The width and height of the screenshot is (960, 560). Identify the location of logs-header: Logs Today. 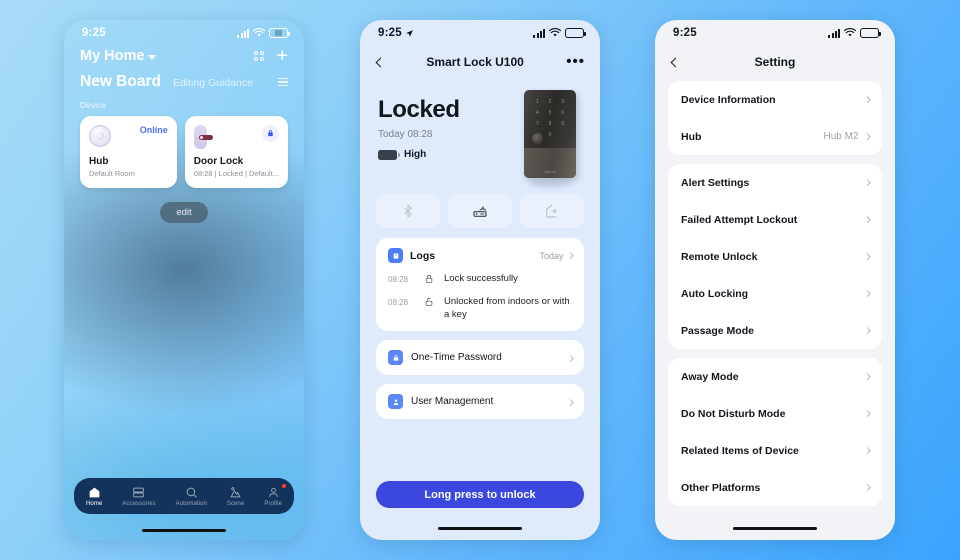
(480, 255).